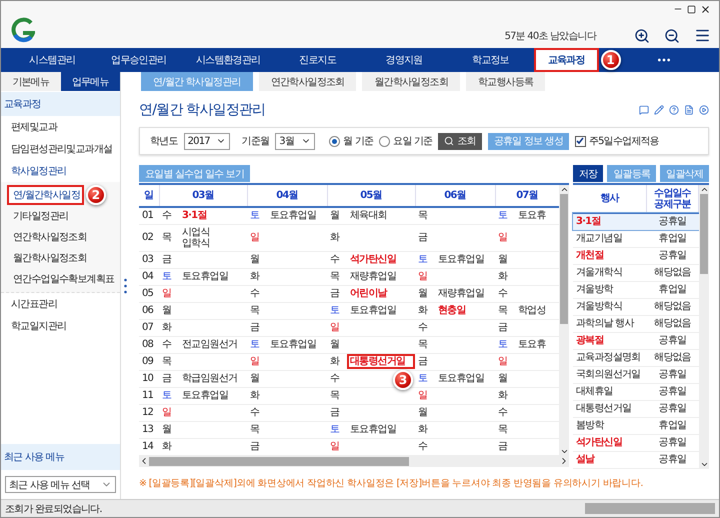 The image size is (720, 518). Describe the element at coordinates (49, 237) in the screenshot. I see `sidebar-subitem: 연간학사일정조회` at that location.